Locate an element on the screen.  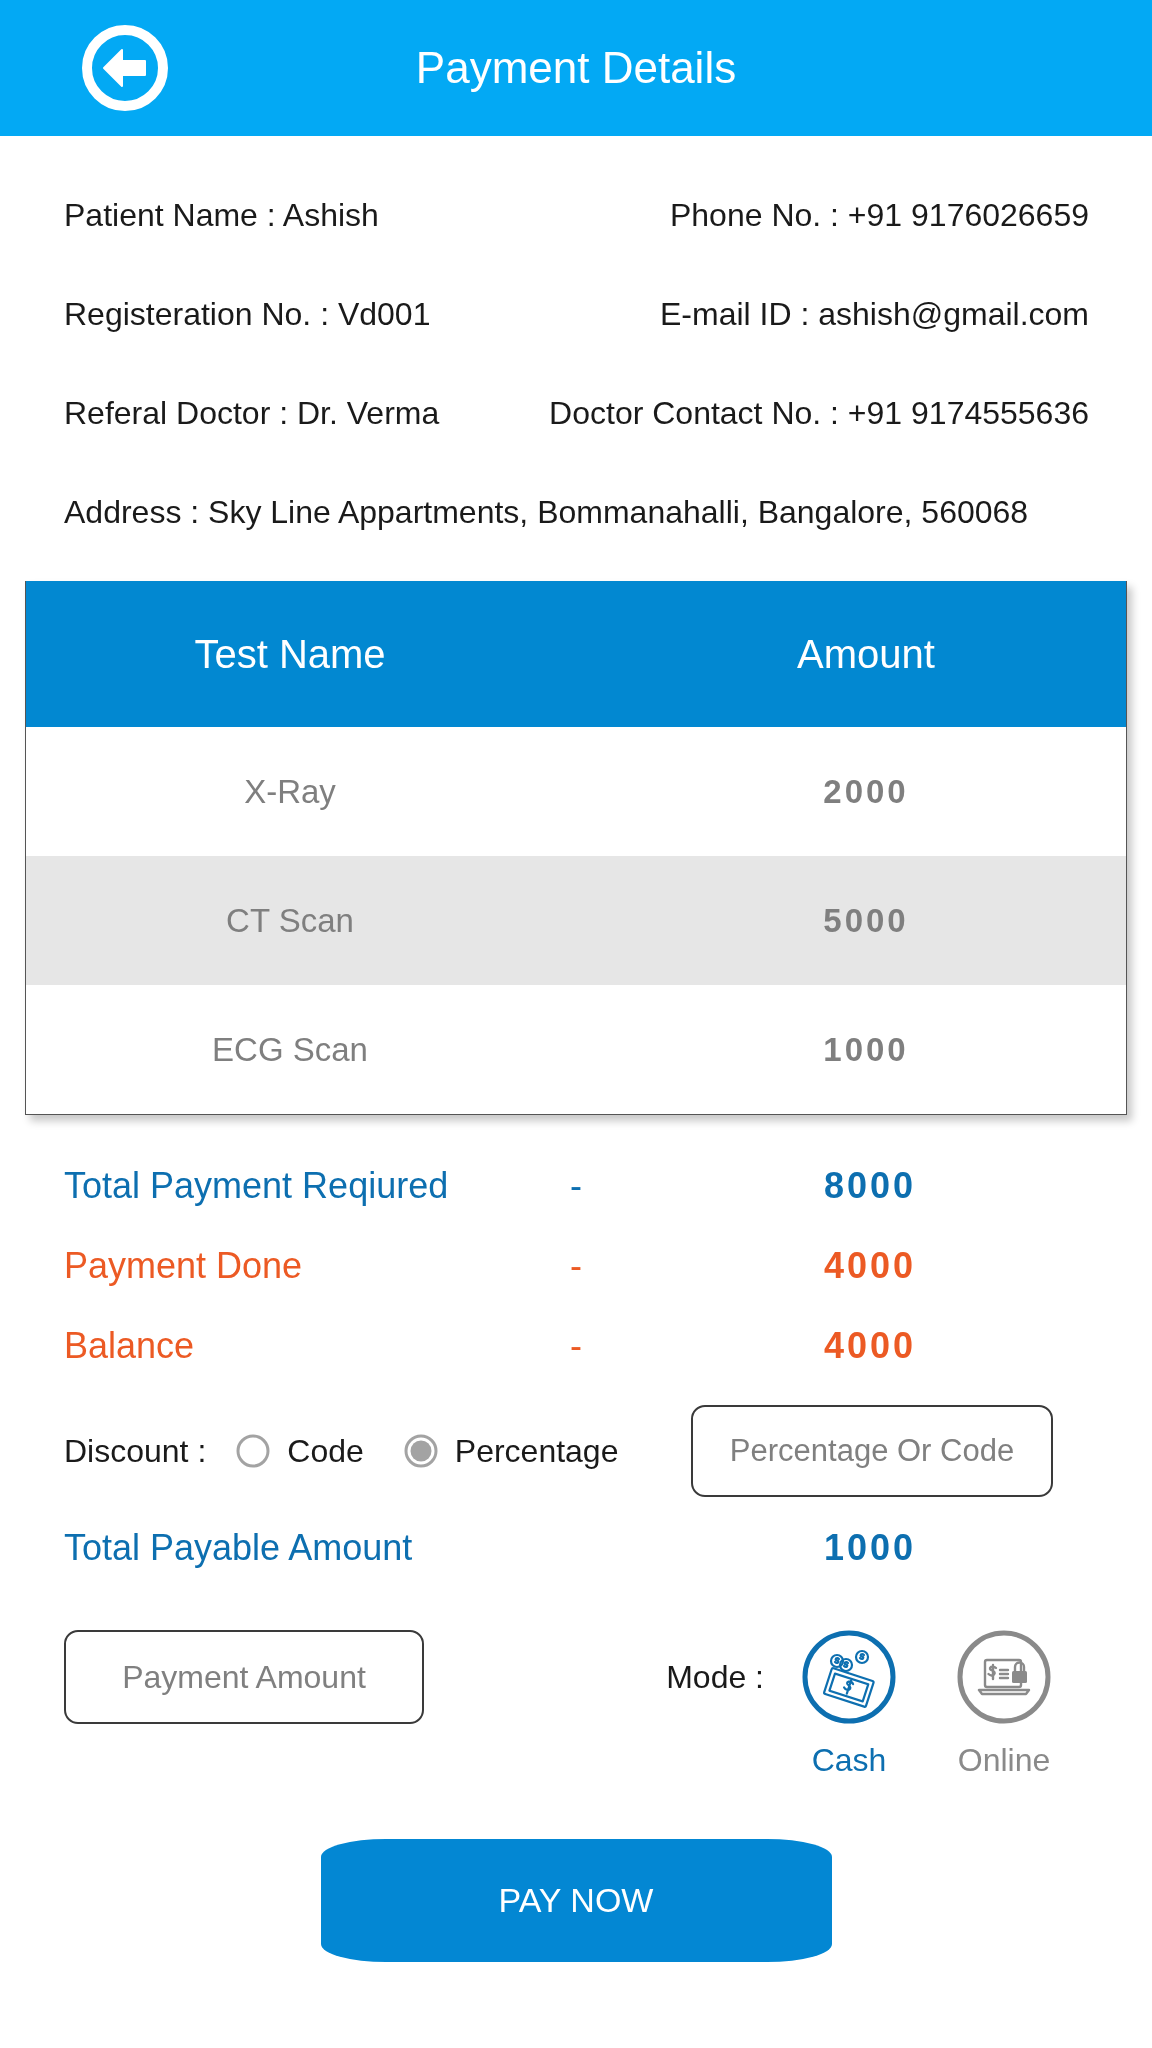
detail-text: E-mail ID : ashish@gmail.com is located at coordinates (874, 314).